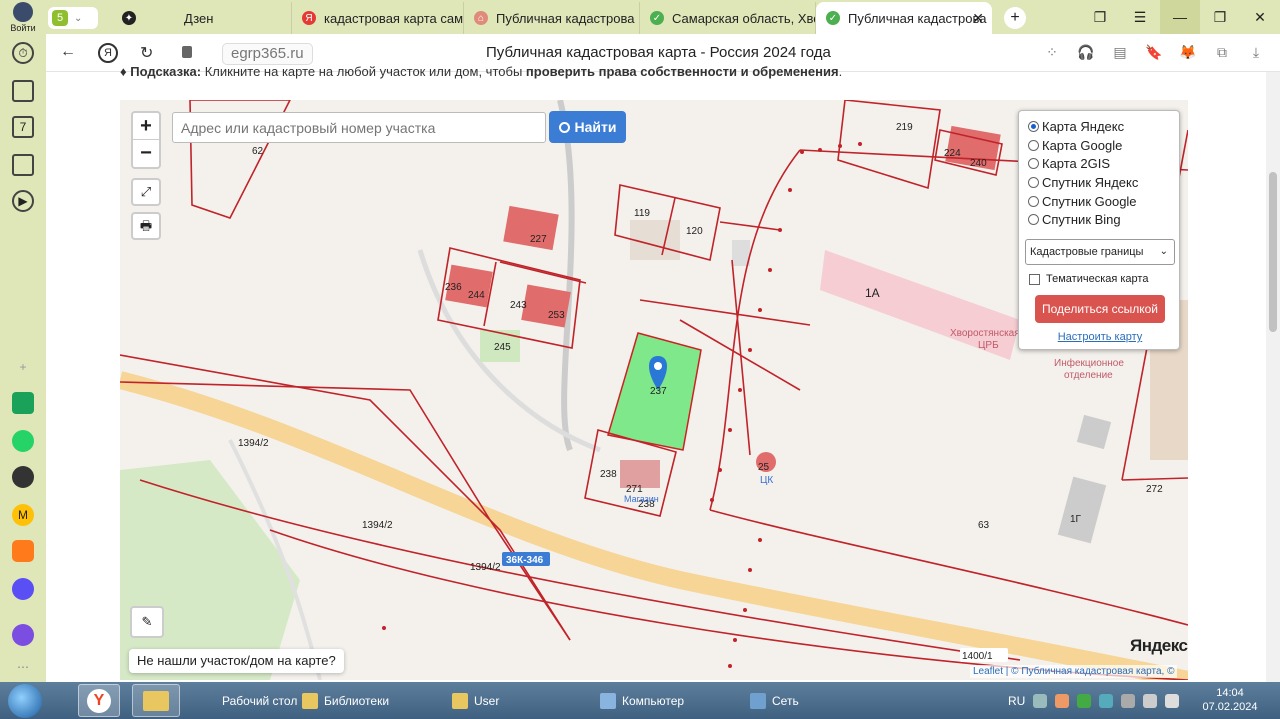  Describe the element at coordinates (1069, 163) in the screenshot. I see `layer-option-2gis-map: Карта 2GIS` at that location.